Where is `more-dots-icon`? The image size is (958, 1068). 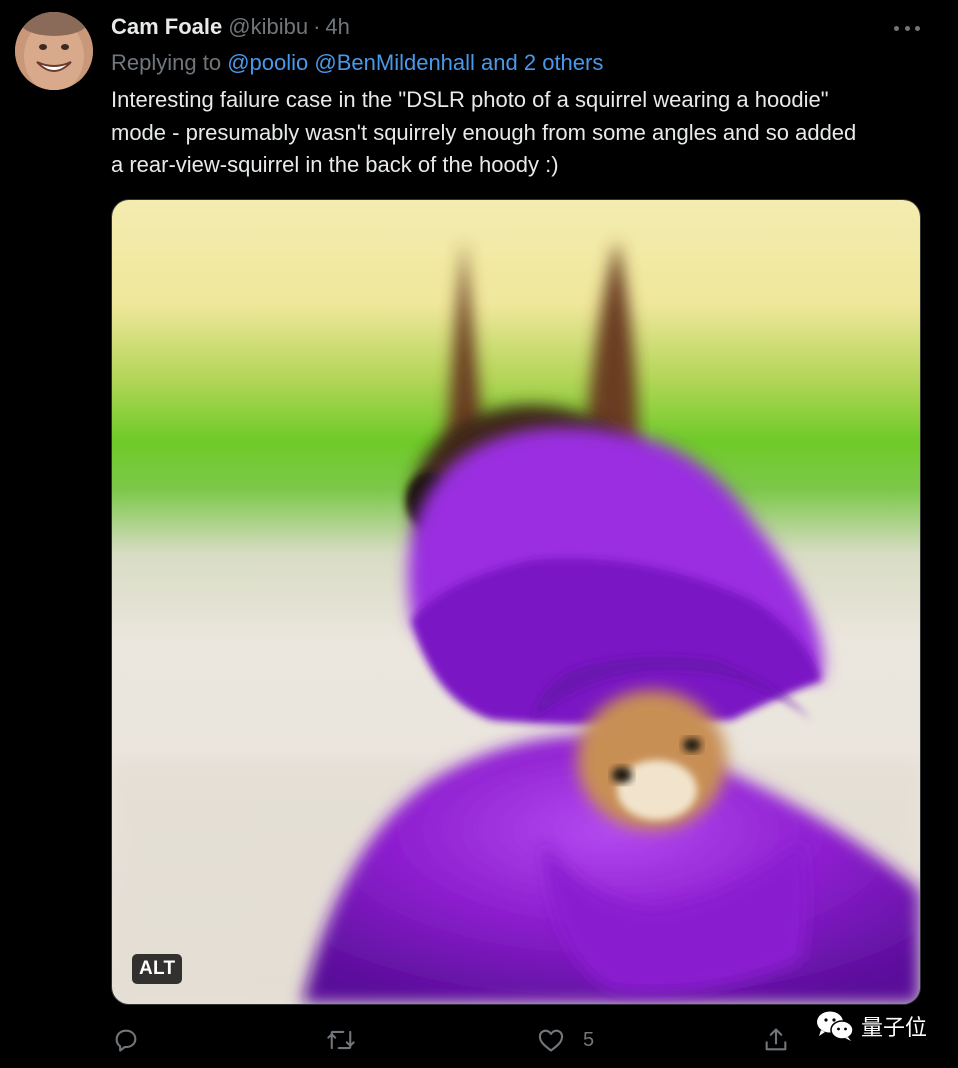
more-dots-icon is located at coordinates (907, 28).